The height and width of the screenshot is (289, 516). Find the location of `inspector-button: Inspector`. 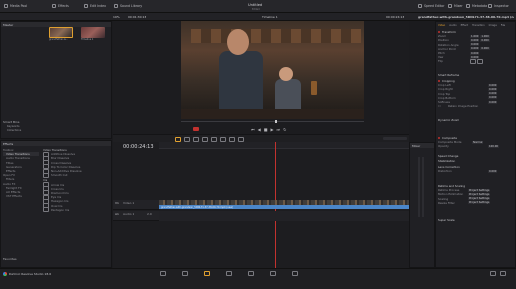

inspector-button: Inspector is located at coordinates (498, 6).